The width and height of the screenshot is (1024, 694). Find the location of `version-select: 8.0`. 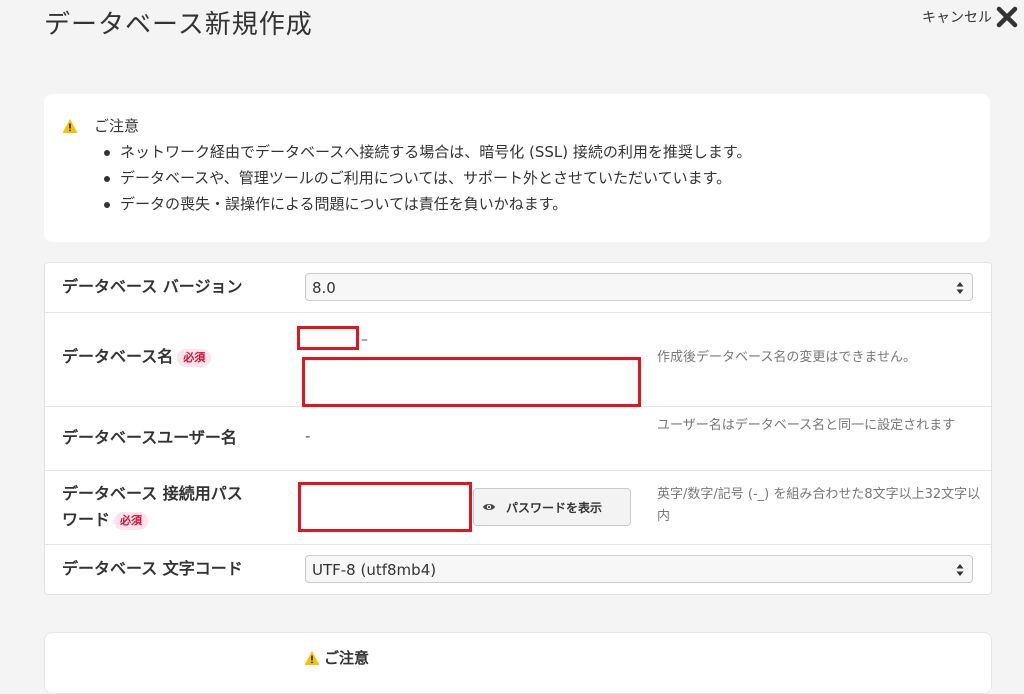

version-select: 8.0 is located at coordinates (639, 287).